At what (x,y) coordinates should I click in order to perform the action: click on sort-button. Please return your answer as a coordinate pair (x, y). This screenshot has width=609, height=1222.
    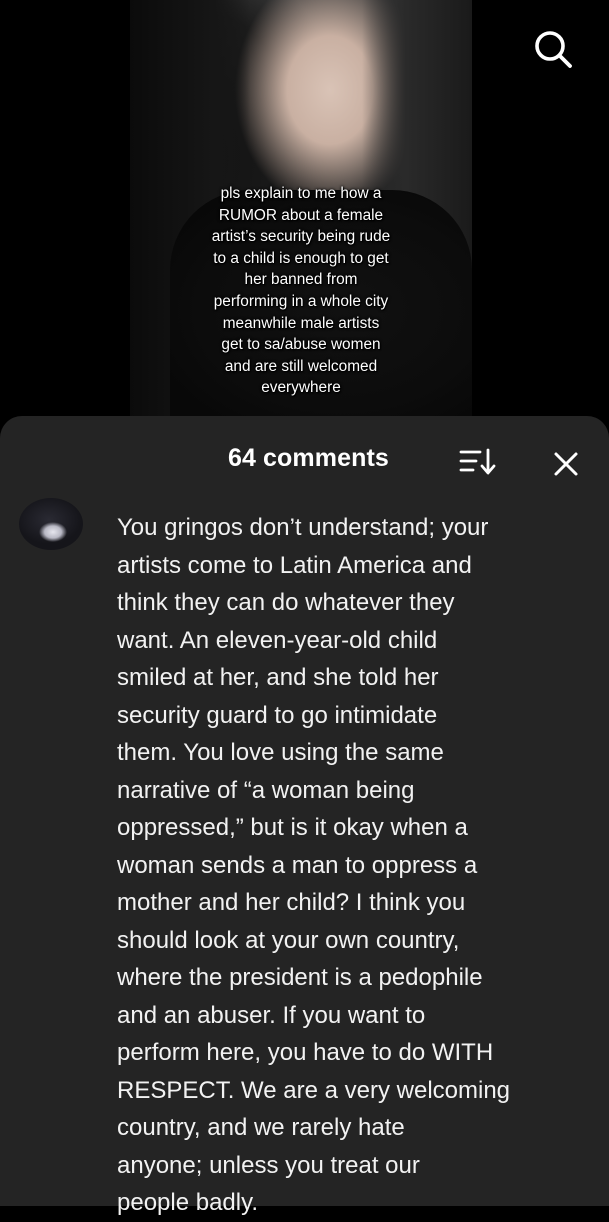
    Looking at the image, I should click on (478, 462).